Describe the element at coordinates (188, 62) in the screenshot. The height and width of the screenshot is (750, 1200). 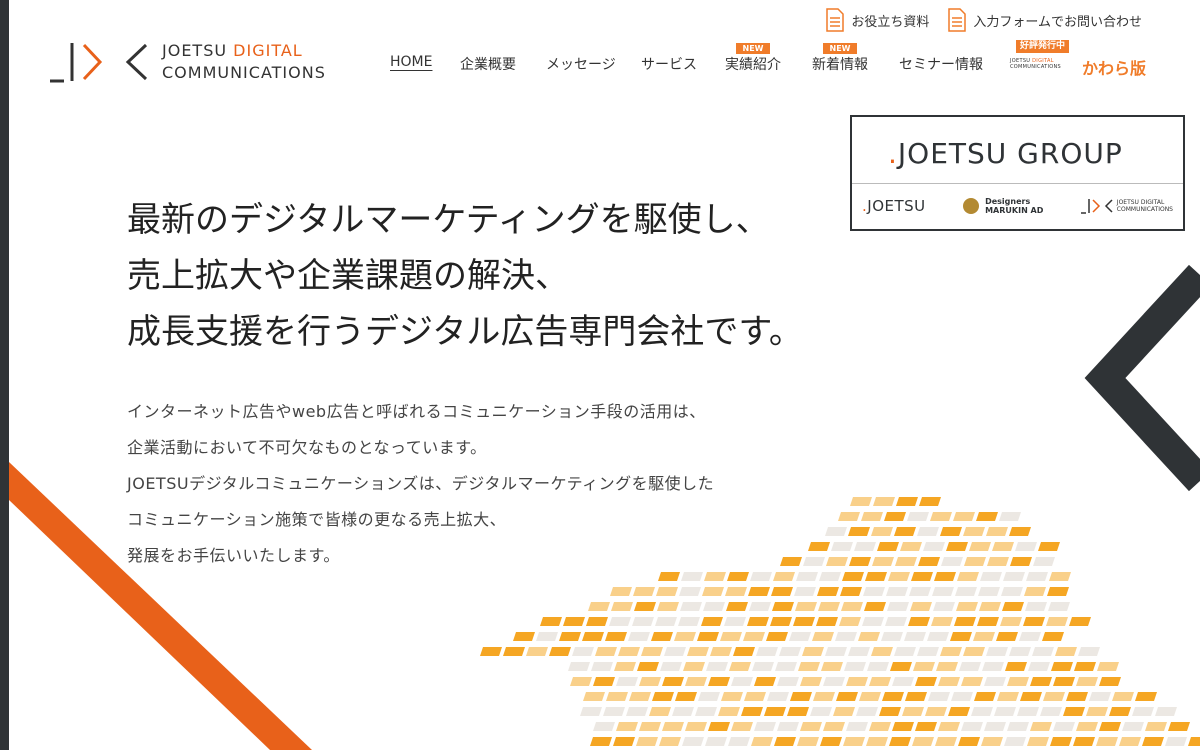
I see `site-logo: JOETSU DIGITAL COMMUNICATIONS` at that location.